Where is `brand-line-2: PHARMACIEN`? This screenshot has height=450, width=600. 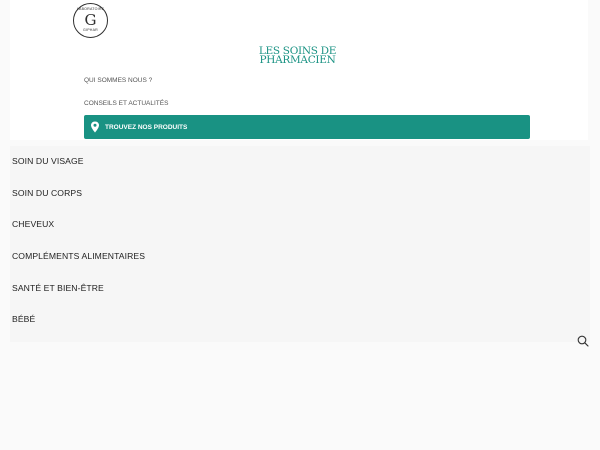
brand-line-2: PHARMACIEN is located at coordinates (297, 60).